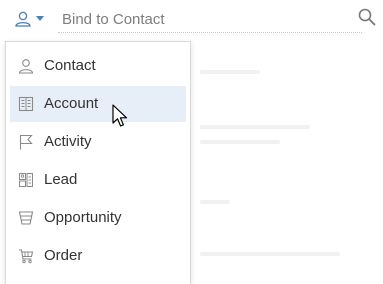  Describe the element at coordinates (63, 255) in the screenshot. I see `menu-item-label: Order` at that location.